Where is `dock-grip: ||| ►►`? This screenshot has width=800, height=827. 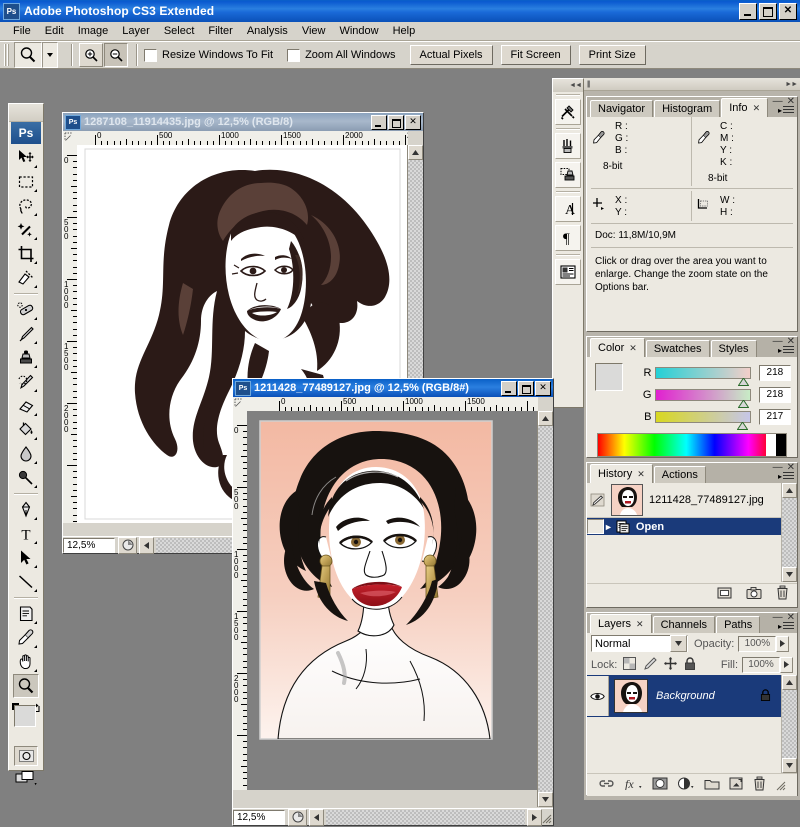
dock-grip: ||| ►► is located at coordinates (692, 84).